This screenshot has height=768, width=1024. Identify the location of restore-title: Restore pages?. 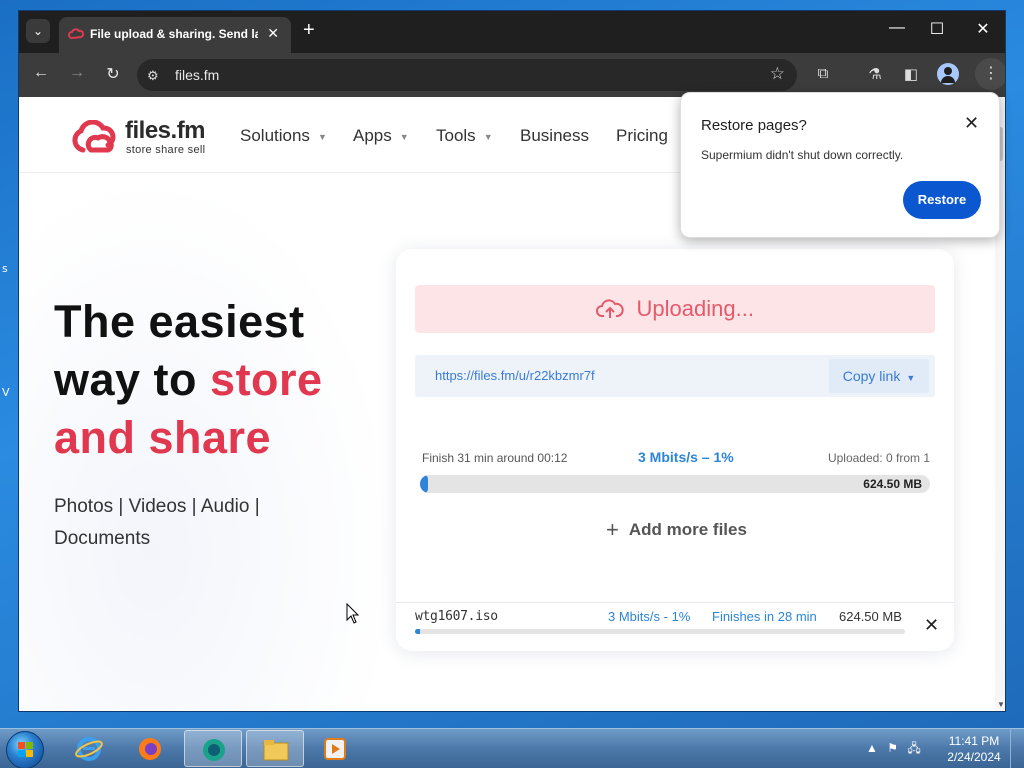
(754, 125).